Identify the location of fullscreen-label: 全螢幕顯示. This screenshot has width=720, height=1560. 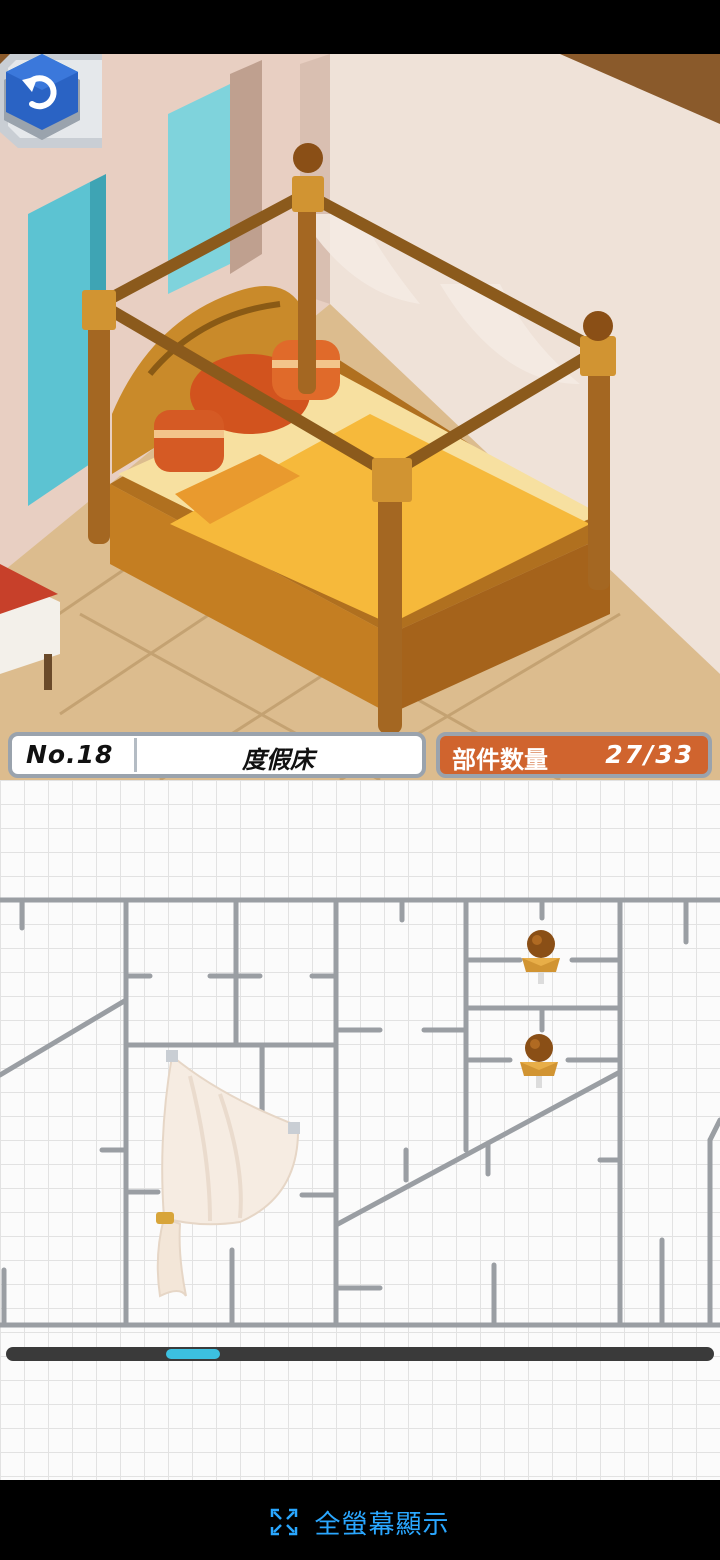
(382, 1524).